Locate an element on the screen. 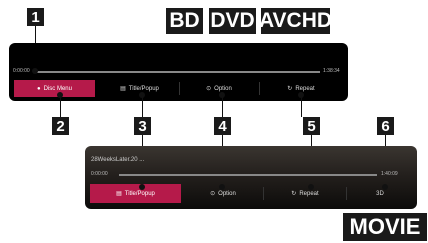 This screenshot has width=428, height=243. top-progress-track is located at coordinates (178, 72).